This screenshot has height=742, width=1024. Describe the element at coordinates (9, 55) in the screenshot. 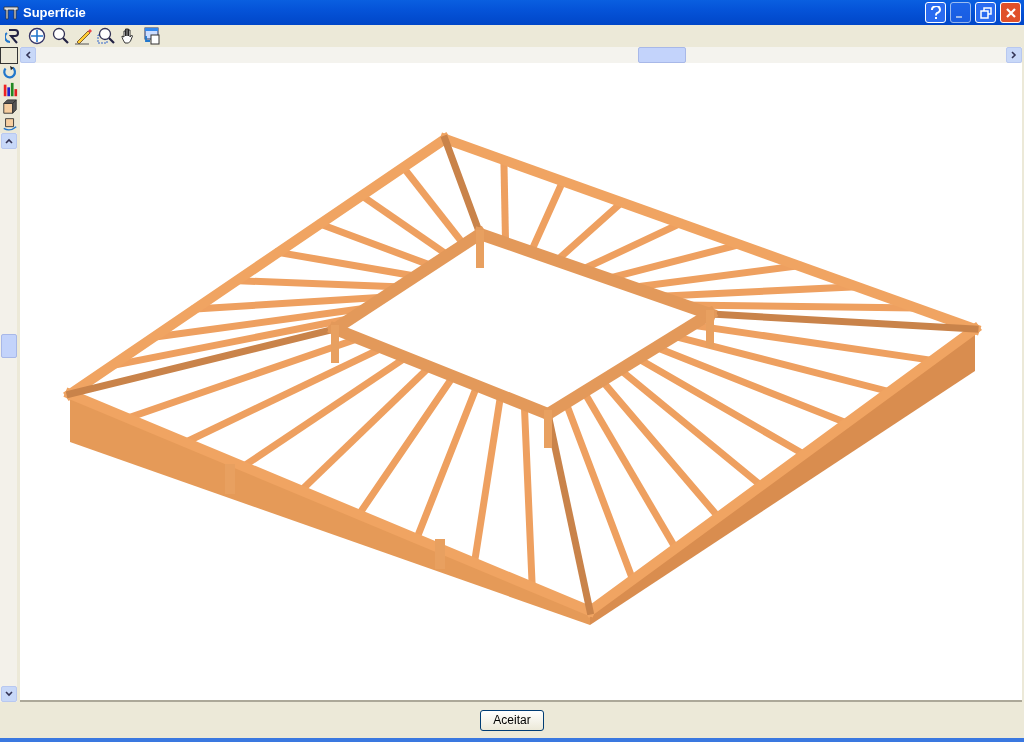

I see `view-box-button` at that location.